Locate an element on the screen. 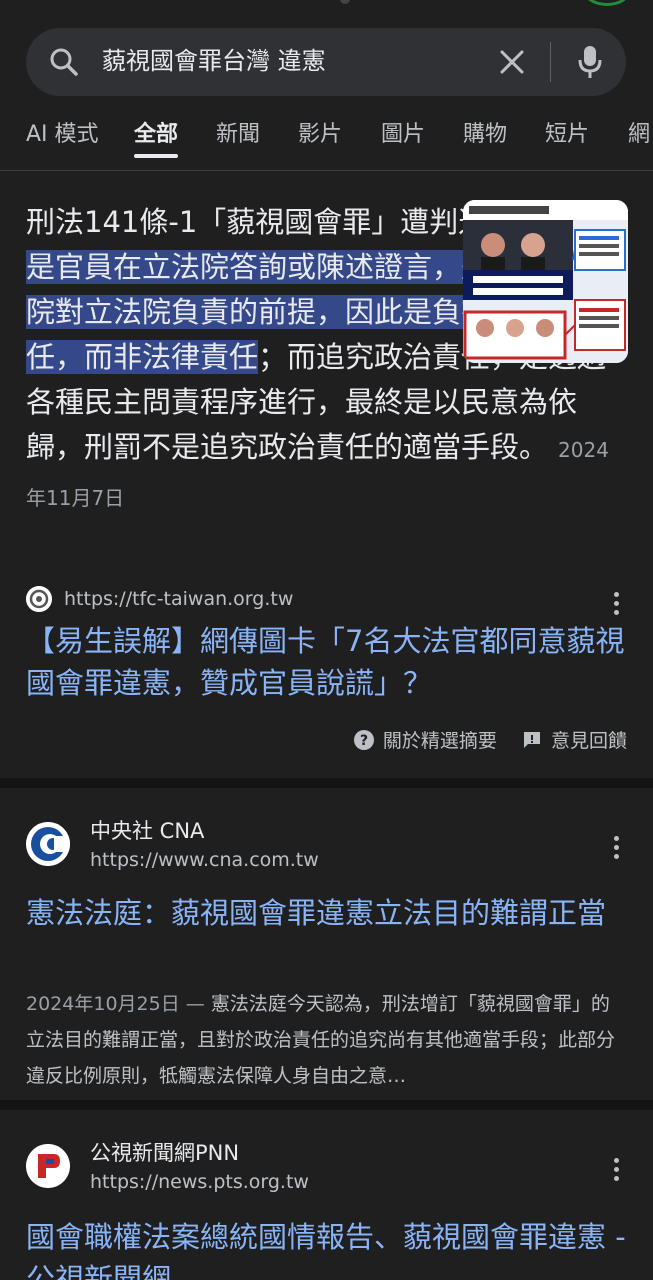  cna-logo-icon is located at coordinates (48, 844).